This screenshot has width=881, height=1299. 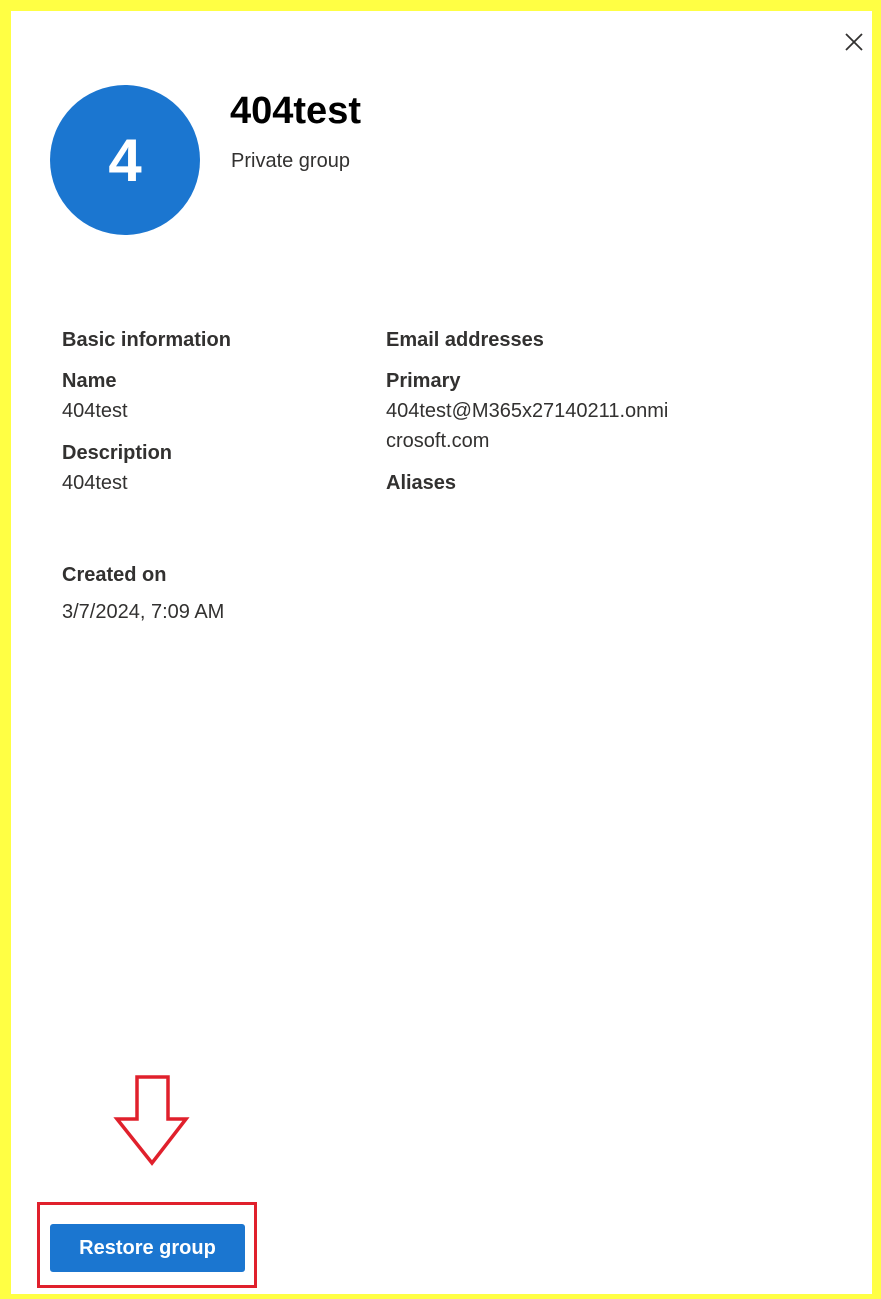 What do you see at coordinates (421, 483) in the screenshot?
I see `aliases-label: Aliases` at bounding box center [421, 483].